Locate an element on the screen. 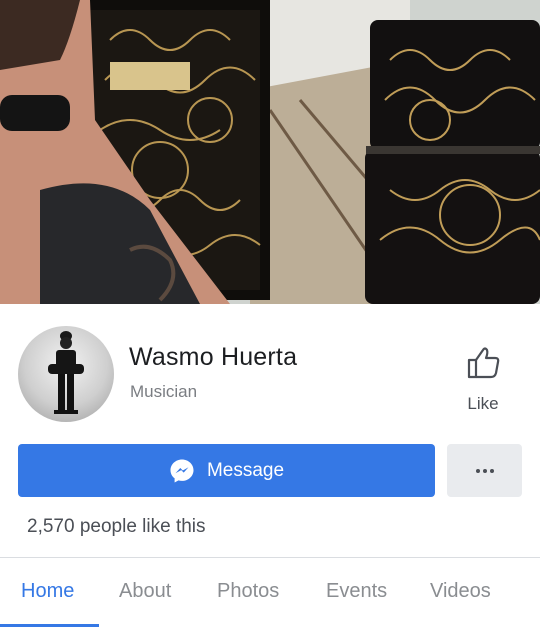 The height and width of the screenshot is (627, 540). like-button: Like is located at coordinates (483, 381).